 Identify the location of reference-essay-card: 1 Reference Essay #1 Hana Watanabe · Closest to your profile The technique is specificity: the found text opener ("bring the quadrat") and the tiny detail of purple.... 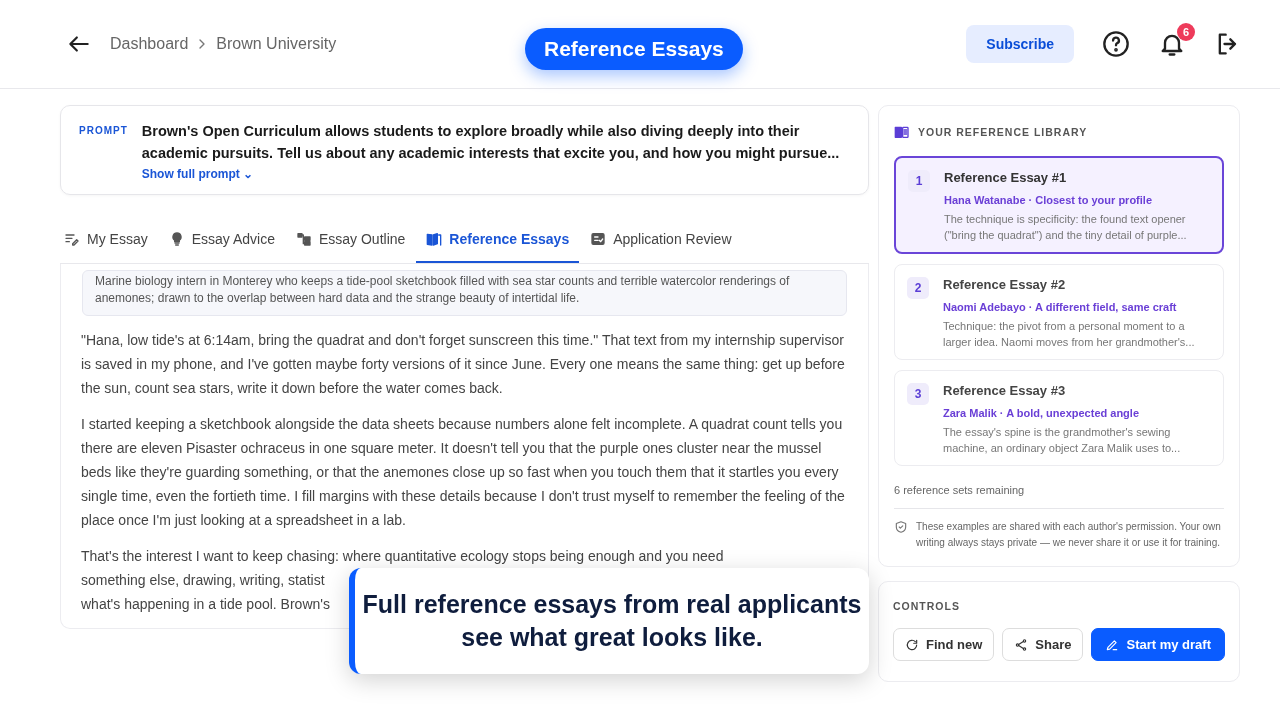
(1059, 205).